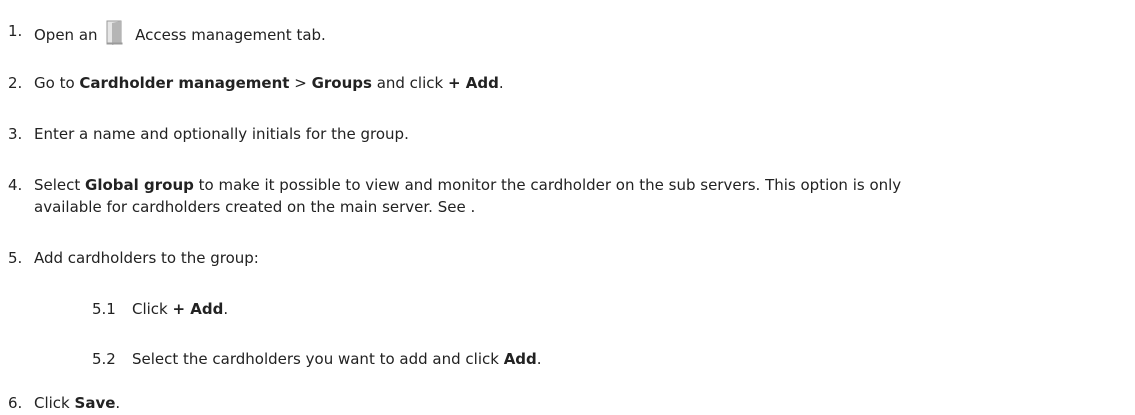  Describe the element at coordinates (581, 403) in the screenshot. I see `step-text: Click Save.` at that location.